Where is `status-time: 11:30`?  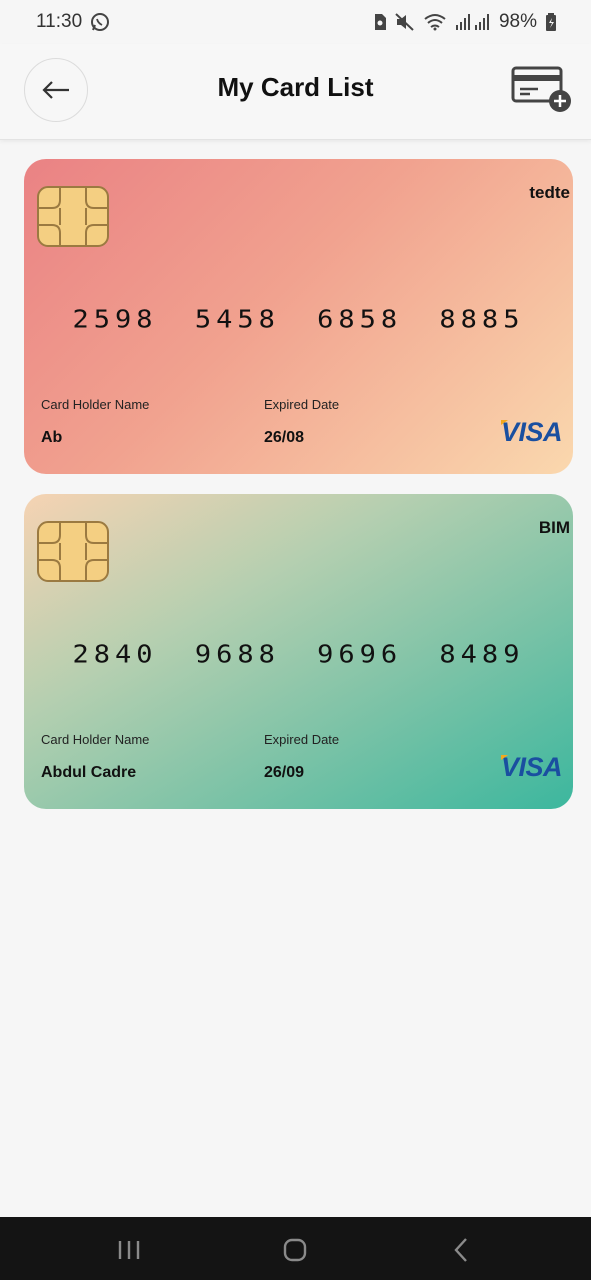 status-time: 11:30 is located at coordinates (59, 21).